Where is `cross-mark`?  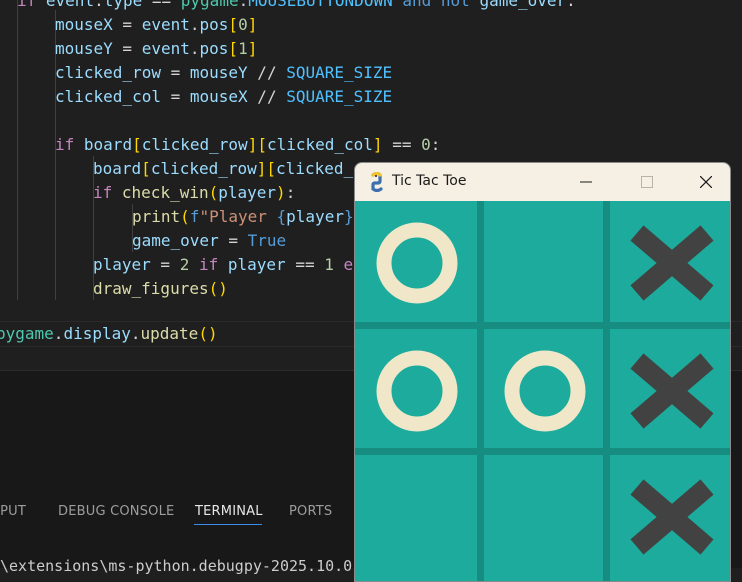
cross-mark is located at coordinates (672, 517).